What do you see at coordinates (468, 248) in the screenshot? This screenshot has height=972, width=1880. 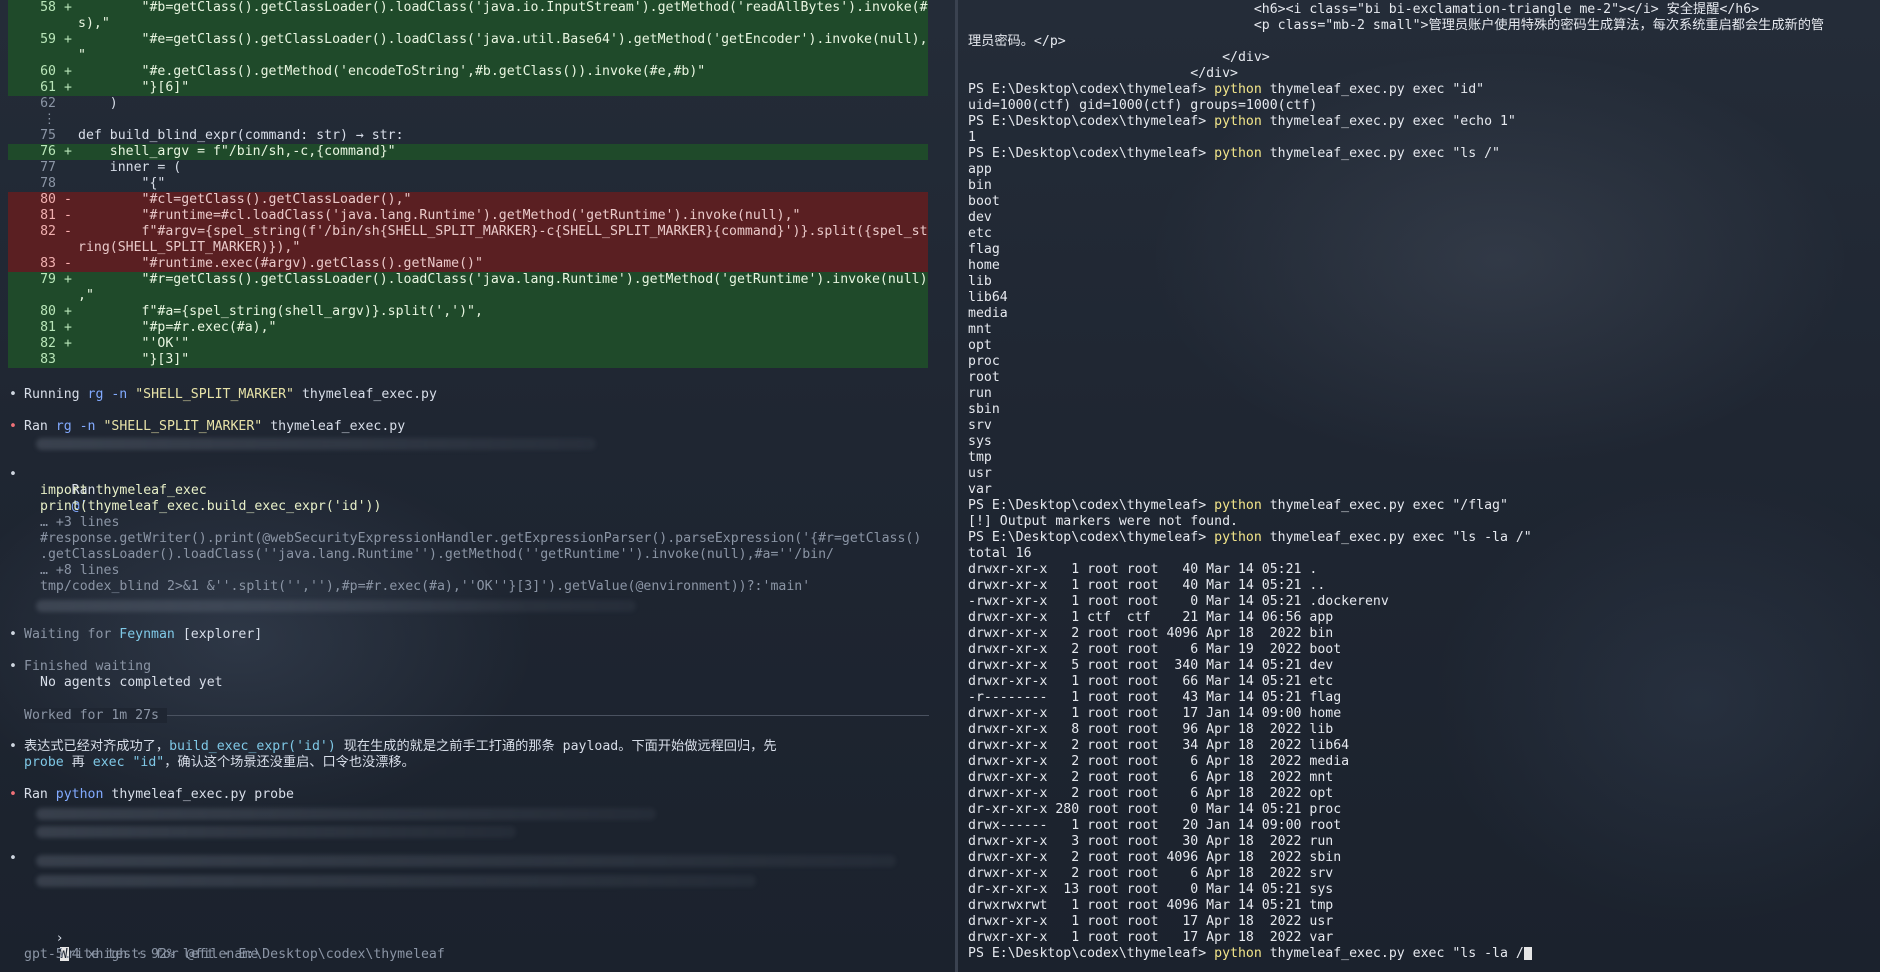 I see `diff-line: ring(SHELL_SPLIT_MARKER)}),"` at bounding box center [468, 248].